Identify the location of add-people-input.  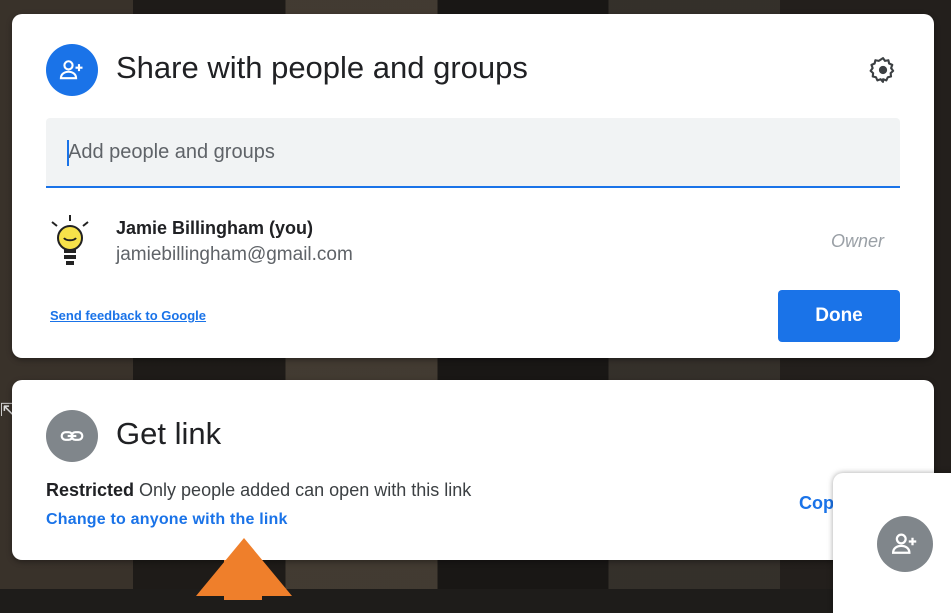
(473, 152).